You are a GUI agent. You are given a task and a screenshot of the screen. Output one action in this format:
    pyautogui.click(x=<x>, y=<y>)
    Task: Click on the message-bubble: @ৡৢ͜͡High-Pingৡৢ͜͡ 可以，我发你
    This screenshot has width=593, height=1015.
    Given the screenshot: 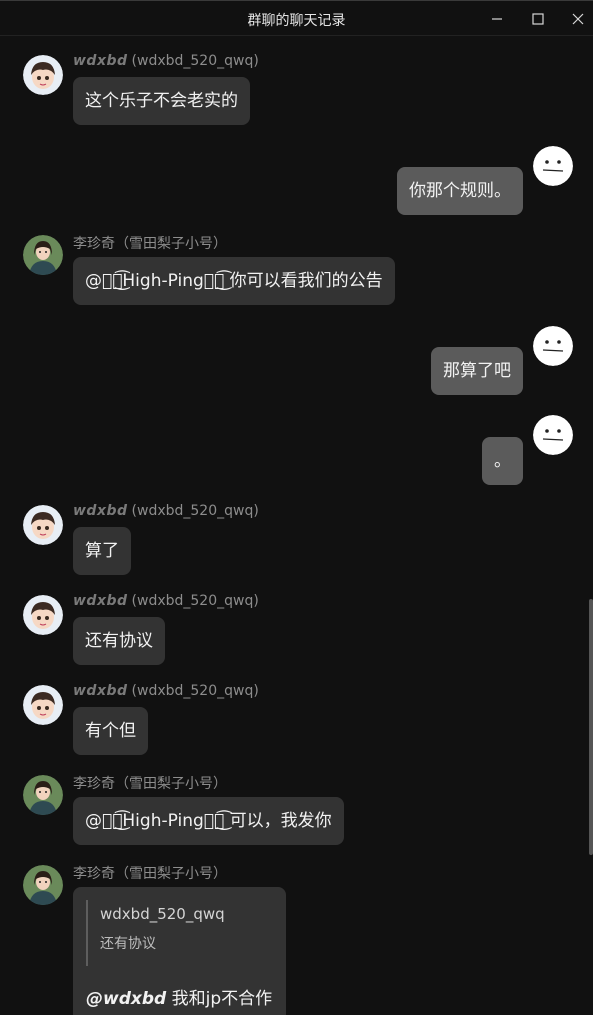 What is the action you would take?
    pyautogui.click(x=208, y=821)
    